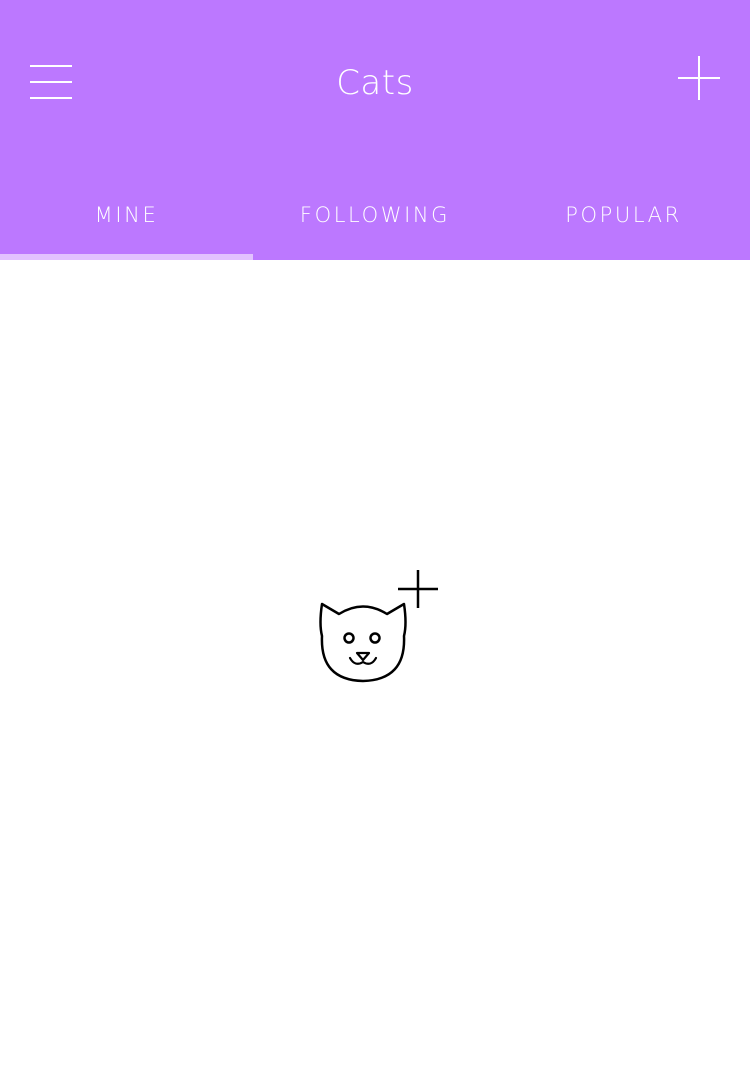 The image size is (750, 1072). I want to click on add-button, so click(699, 78).